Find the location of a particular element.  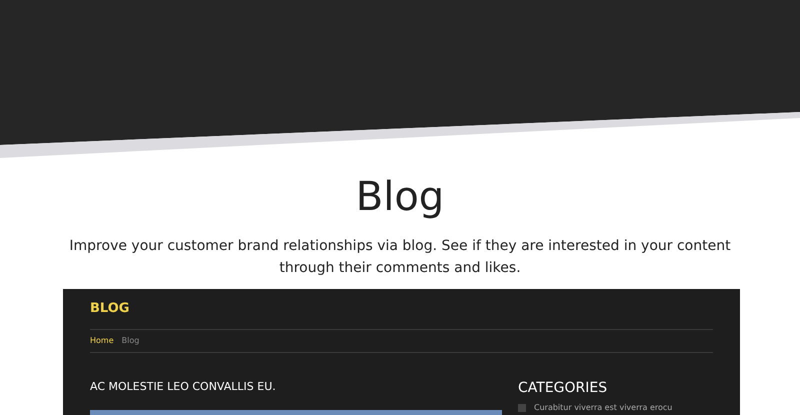

breadcrumb-link: Home is located at coordinates (102, 341).